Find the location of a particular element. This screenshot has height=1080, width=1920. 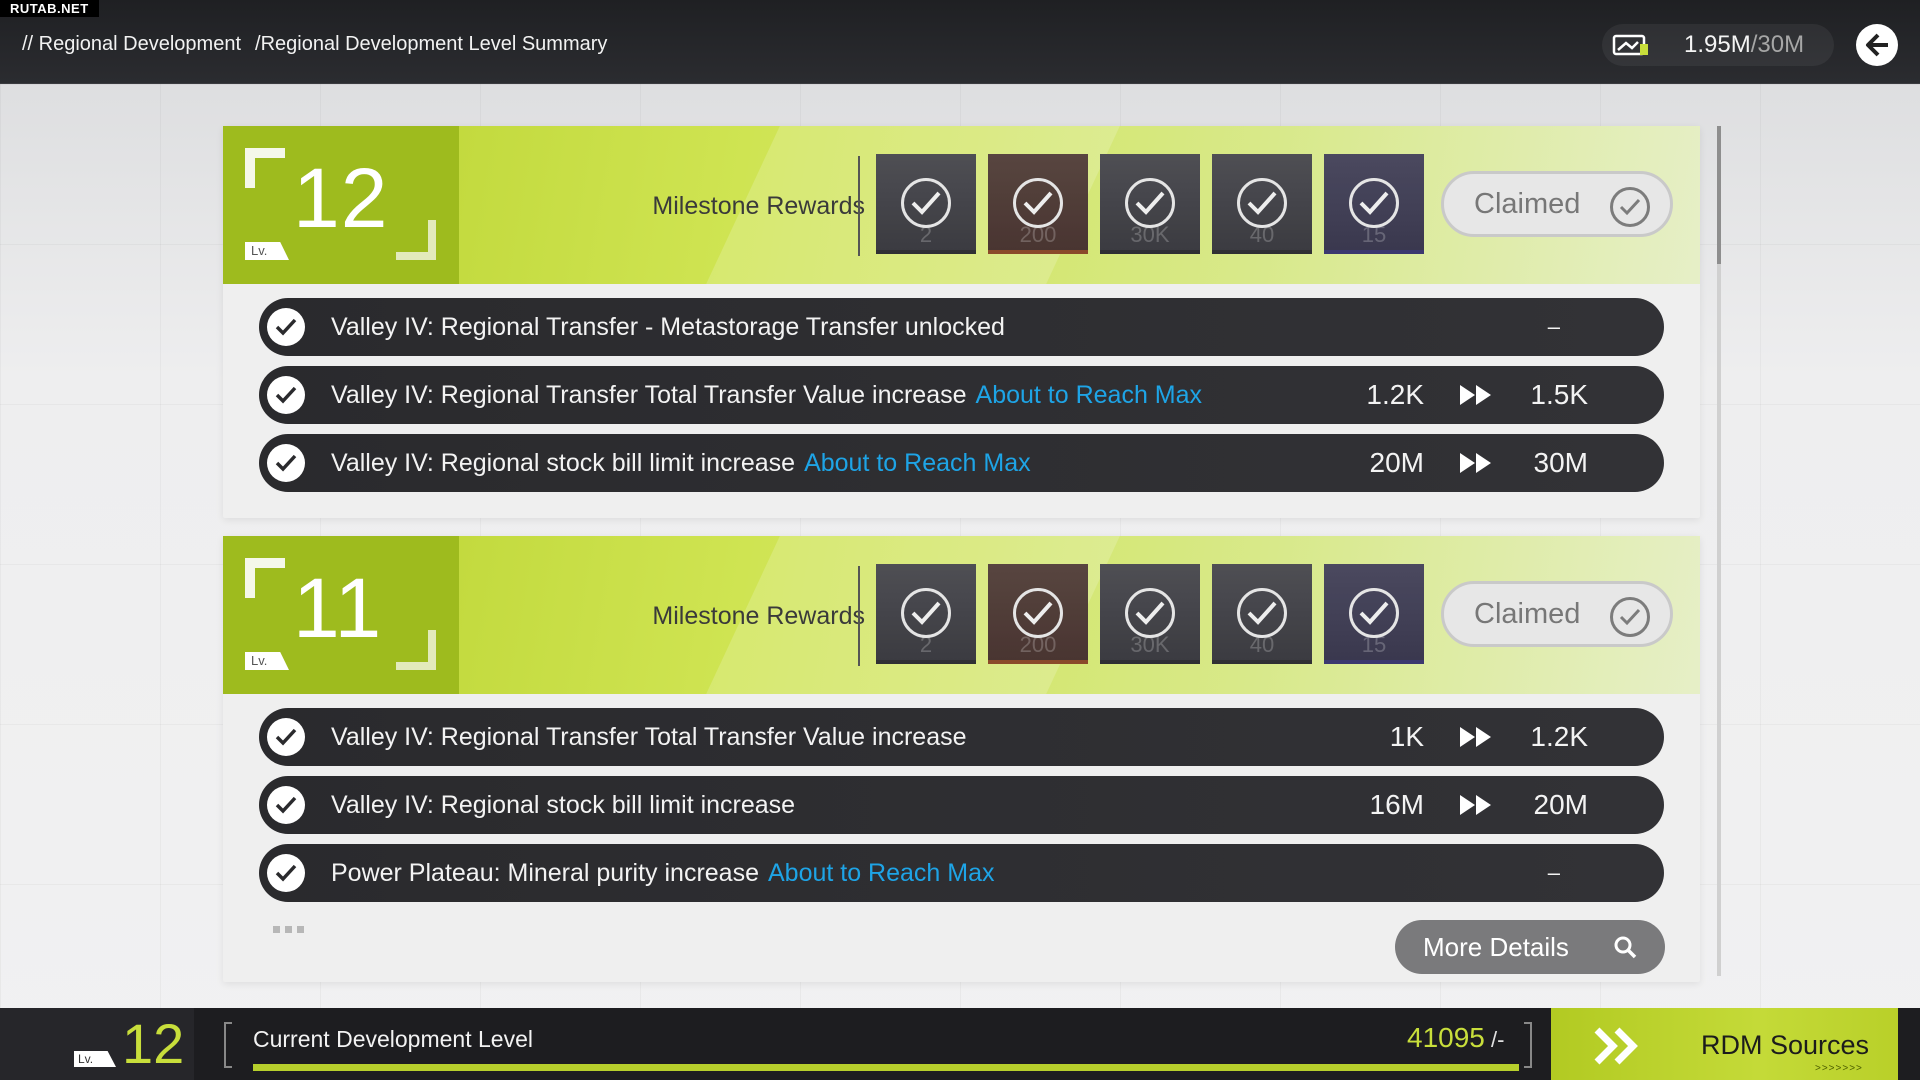

bonus-from-value: 1.2K is located at coordinates (1395, 394).